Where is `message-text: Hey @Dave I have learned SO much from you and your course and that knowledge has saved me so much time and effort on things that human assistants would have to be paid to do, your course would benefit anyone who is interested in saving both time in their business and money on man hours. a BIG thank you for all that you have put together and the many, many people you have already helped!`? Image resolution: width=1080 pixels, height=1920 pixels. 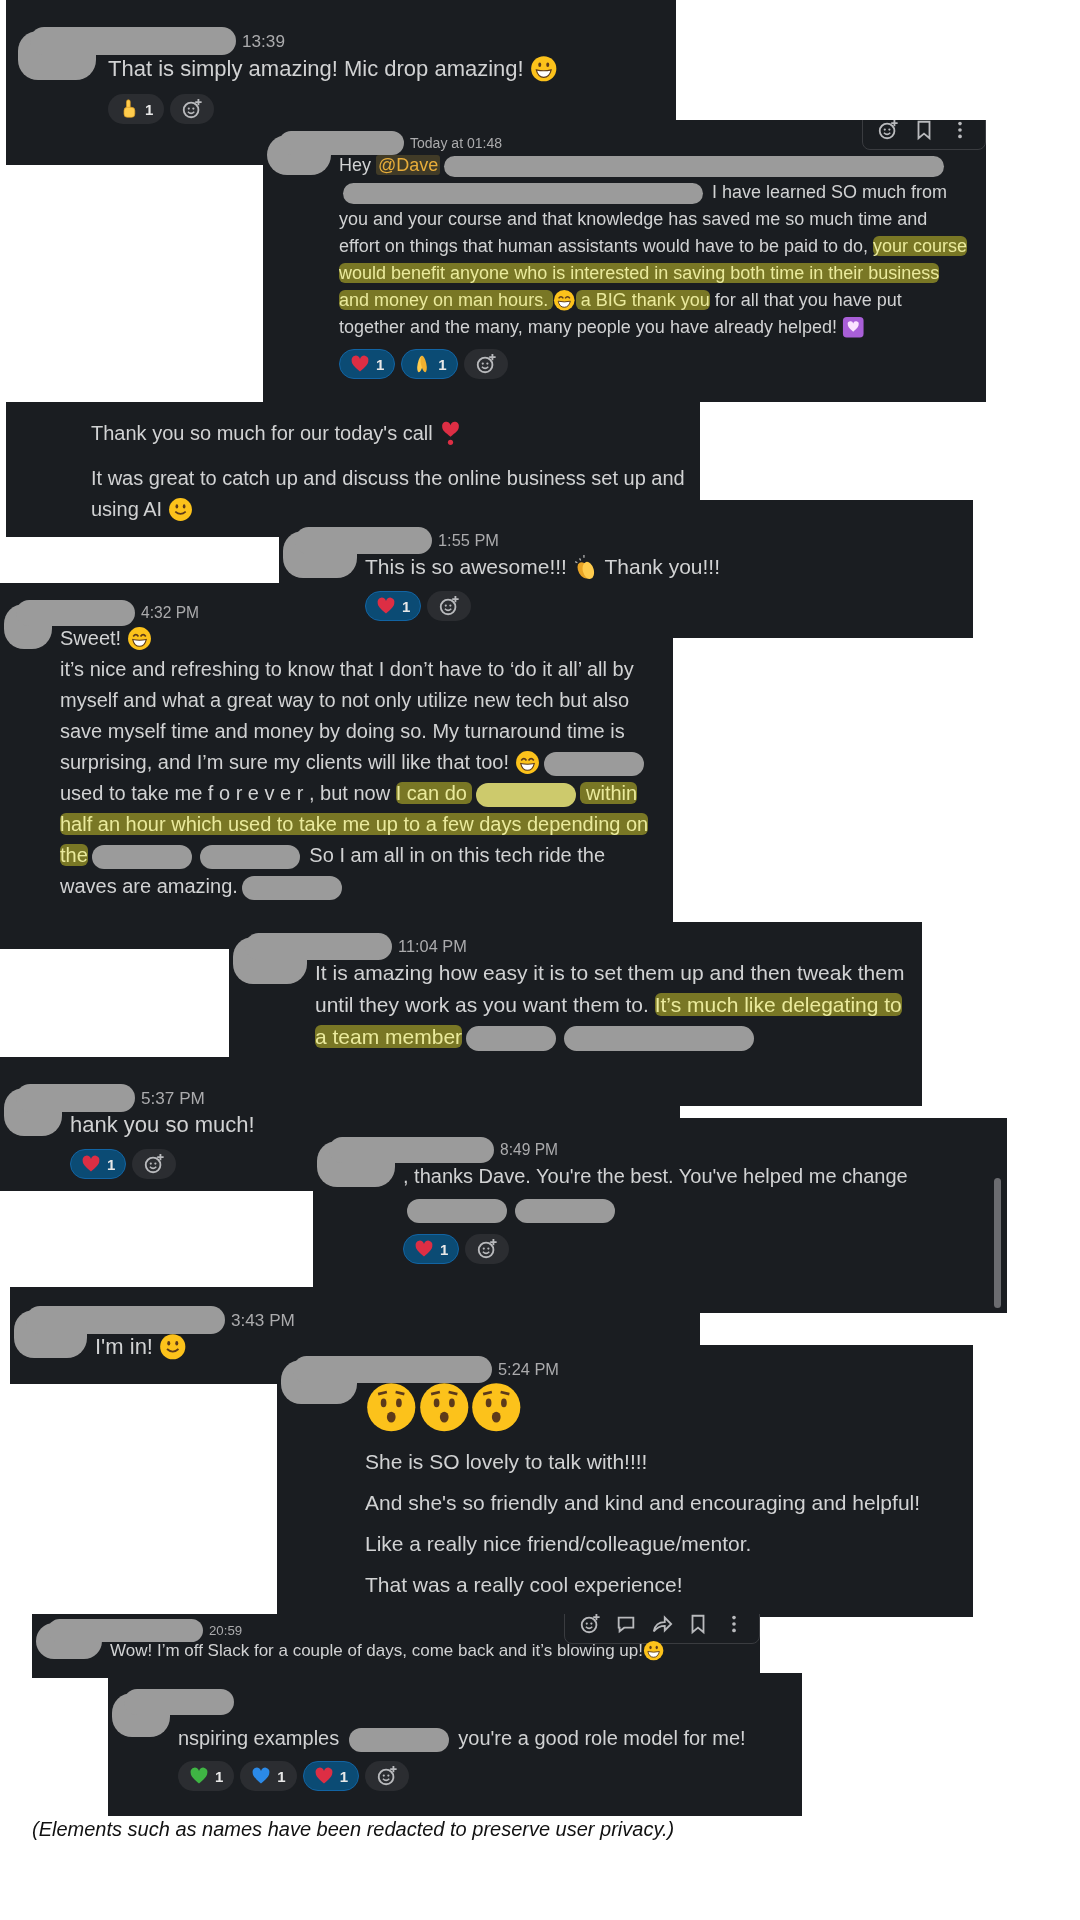
message-text: Hey @Dave I have learned SO much from you and your course and that knowledge has saved me so much time and effort on things that human assistants would have to be paid to do, your course would benefit anyone who is interested in saving both time in their business and money on man hours. a BIG thank you for all that you have put together and the many, many people you have already helped! is located at coordinates (654, 247).